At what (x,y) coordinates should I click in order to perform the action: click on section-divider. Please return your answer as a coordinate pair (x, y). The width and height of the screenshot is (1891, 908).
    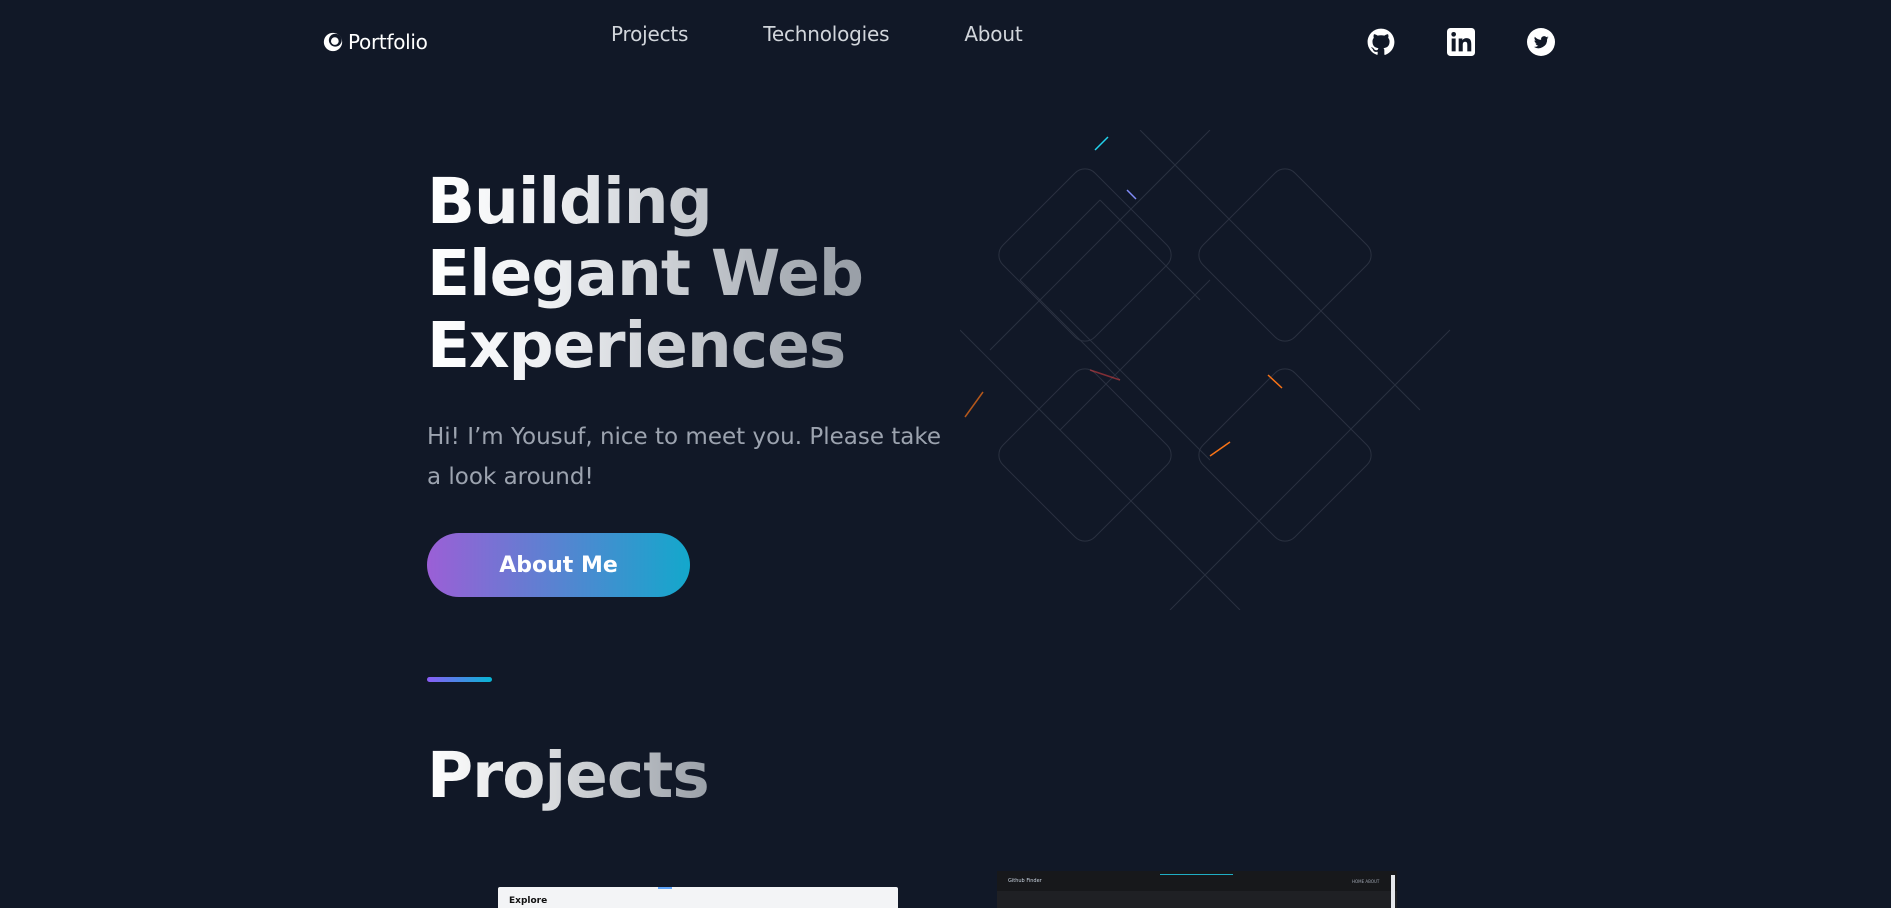
    Looking at the image, I should click on (459, 679).